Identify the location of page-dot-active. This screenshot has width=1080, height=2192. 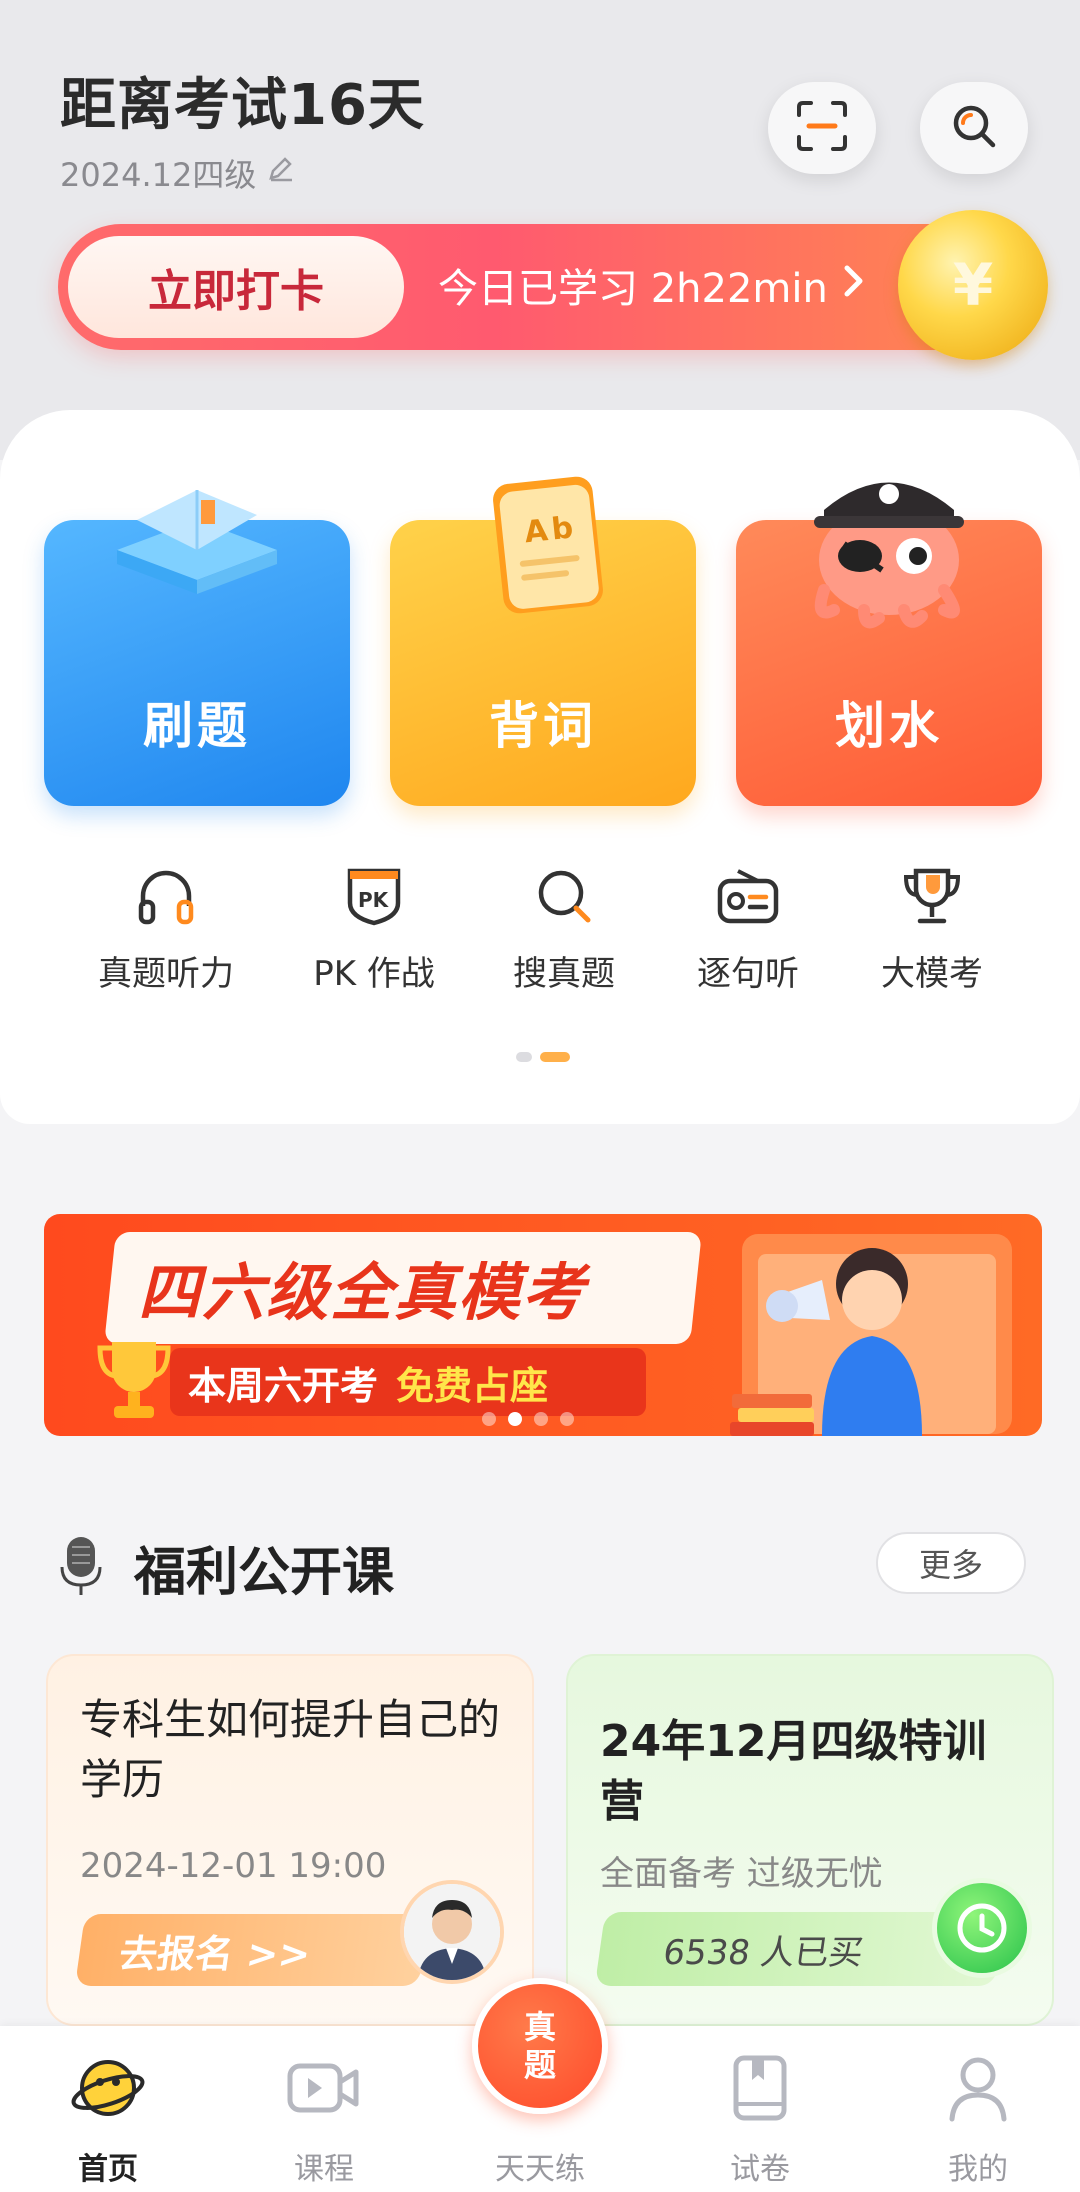
(555, 1057).